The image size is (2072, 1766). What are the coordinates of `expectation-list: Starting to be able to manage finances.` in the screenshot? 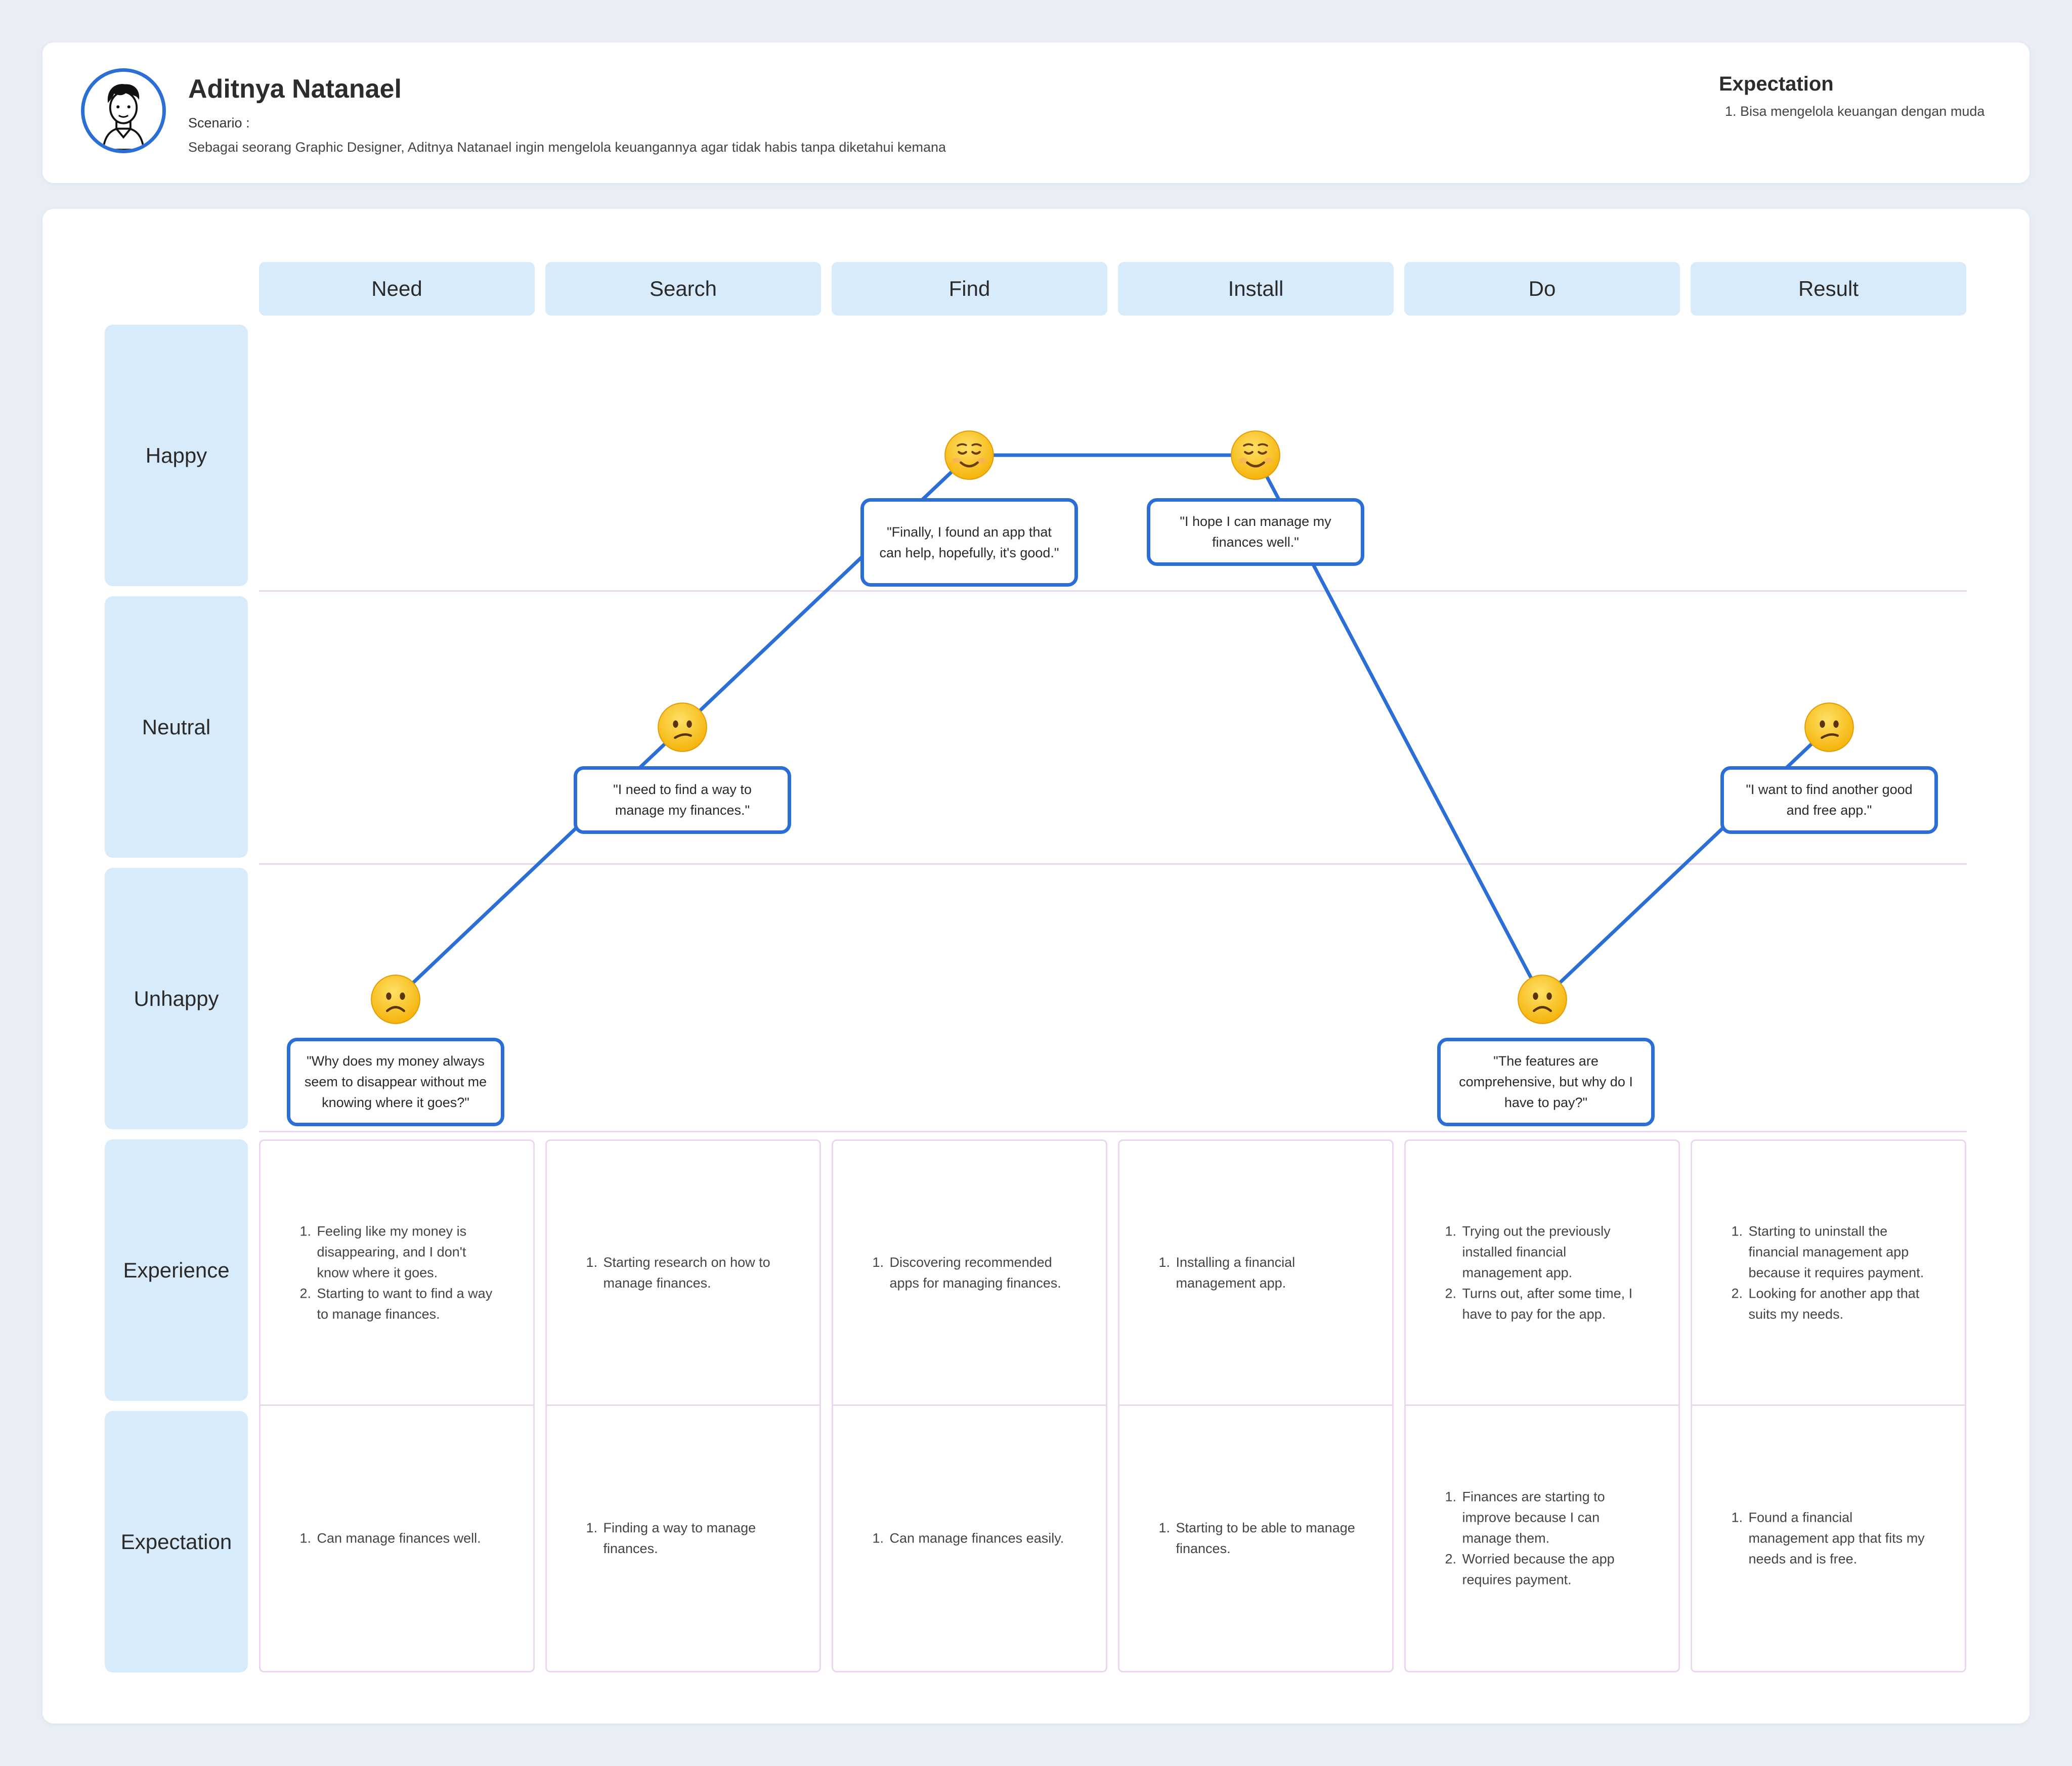 It's located at (1256, 1538).